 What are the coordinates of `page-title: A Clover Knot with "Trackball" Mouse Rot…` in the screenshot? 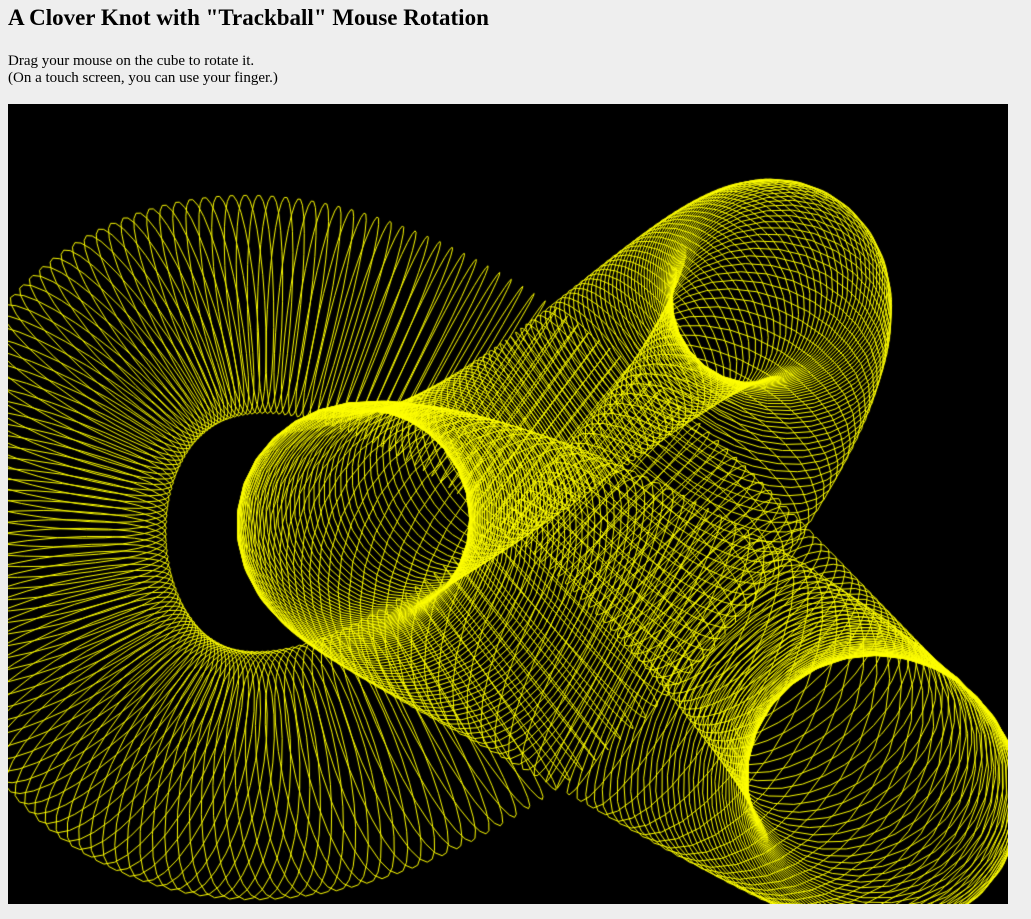 It's located at (248, 17).